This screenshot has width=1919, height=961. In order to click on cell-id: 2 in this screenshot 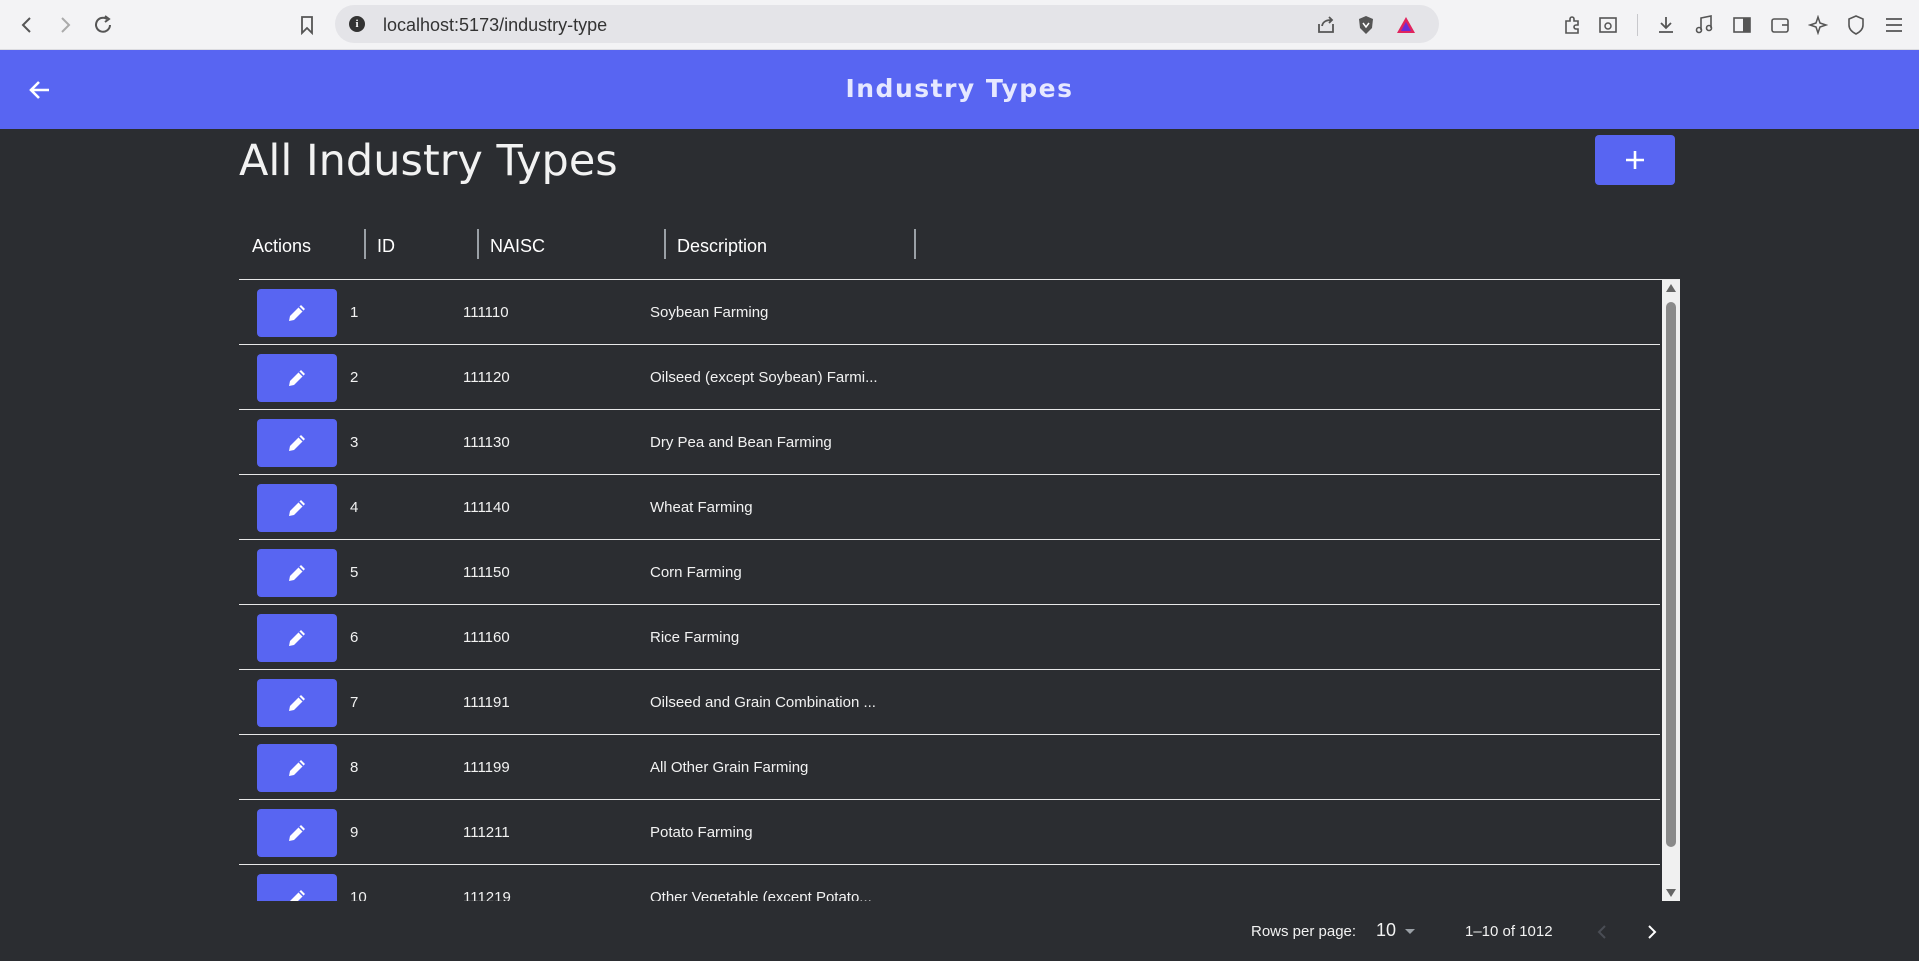, I will do `click(354, 377)`.